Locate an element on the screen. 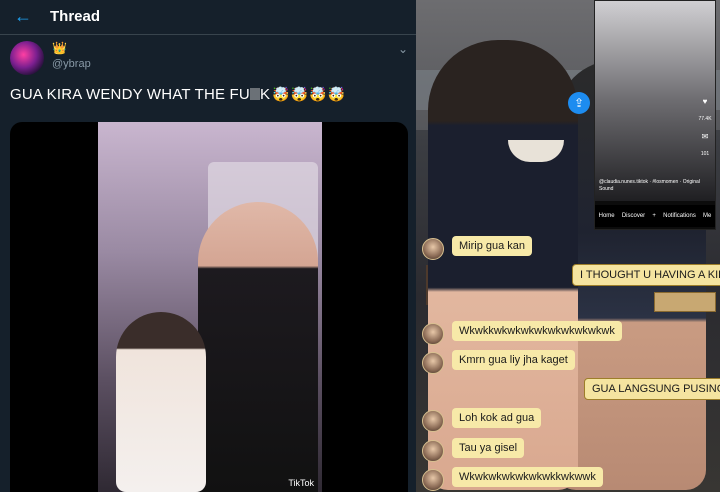 The height and width of the screenshot is (492, 720). nav-notifications: Notifications is located at coordinates (679, 216).